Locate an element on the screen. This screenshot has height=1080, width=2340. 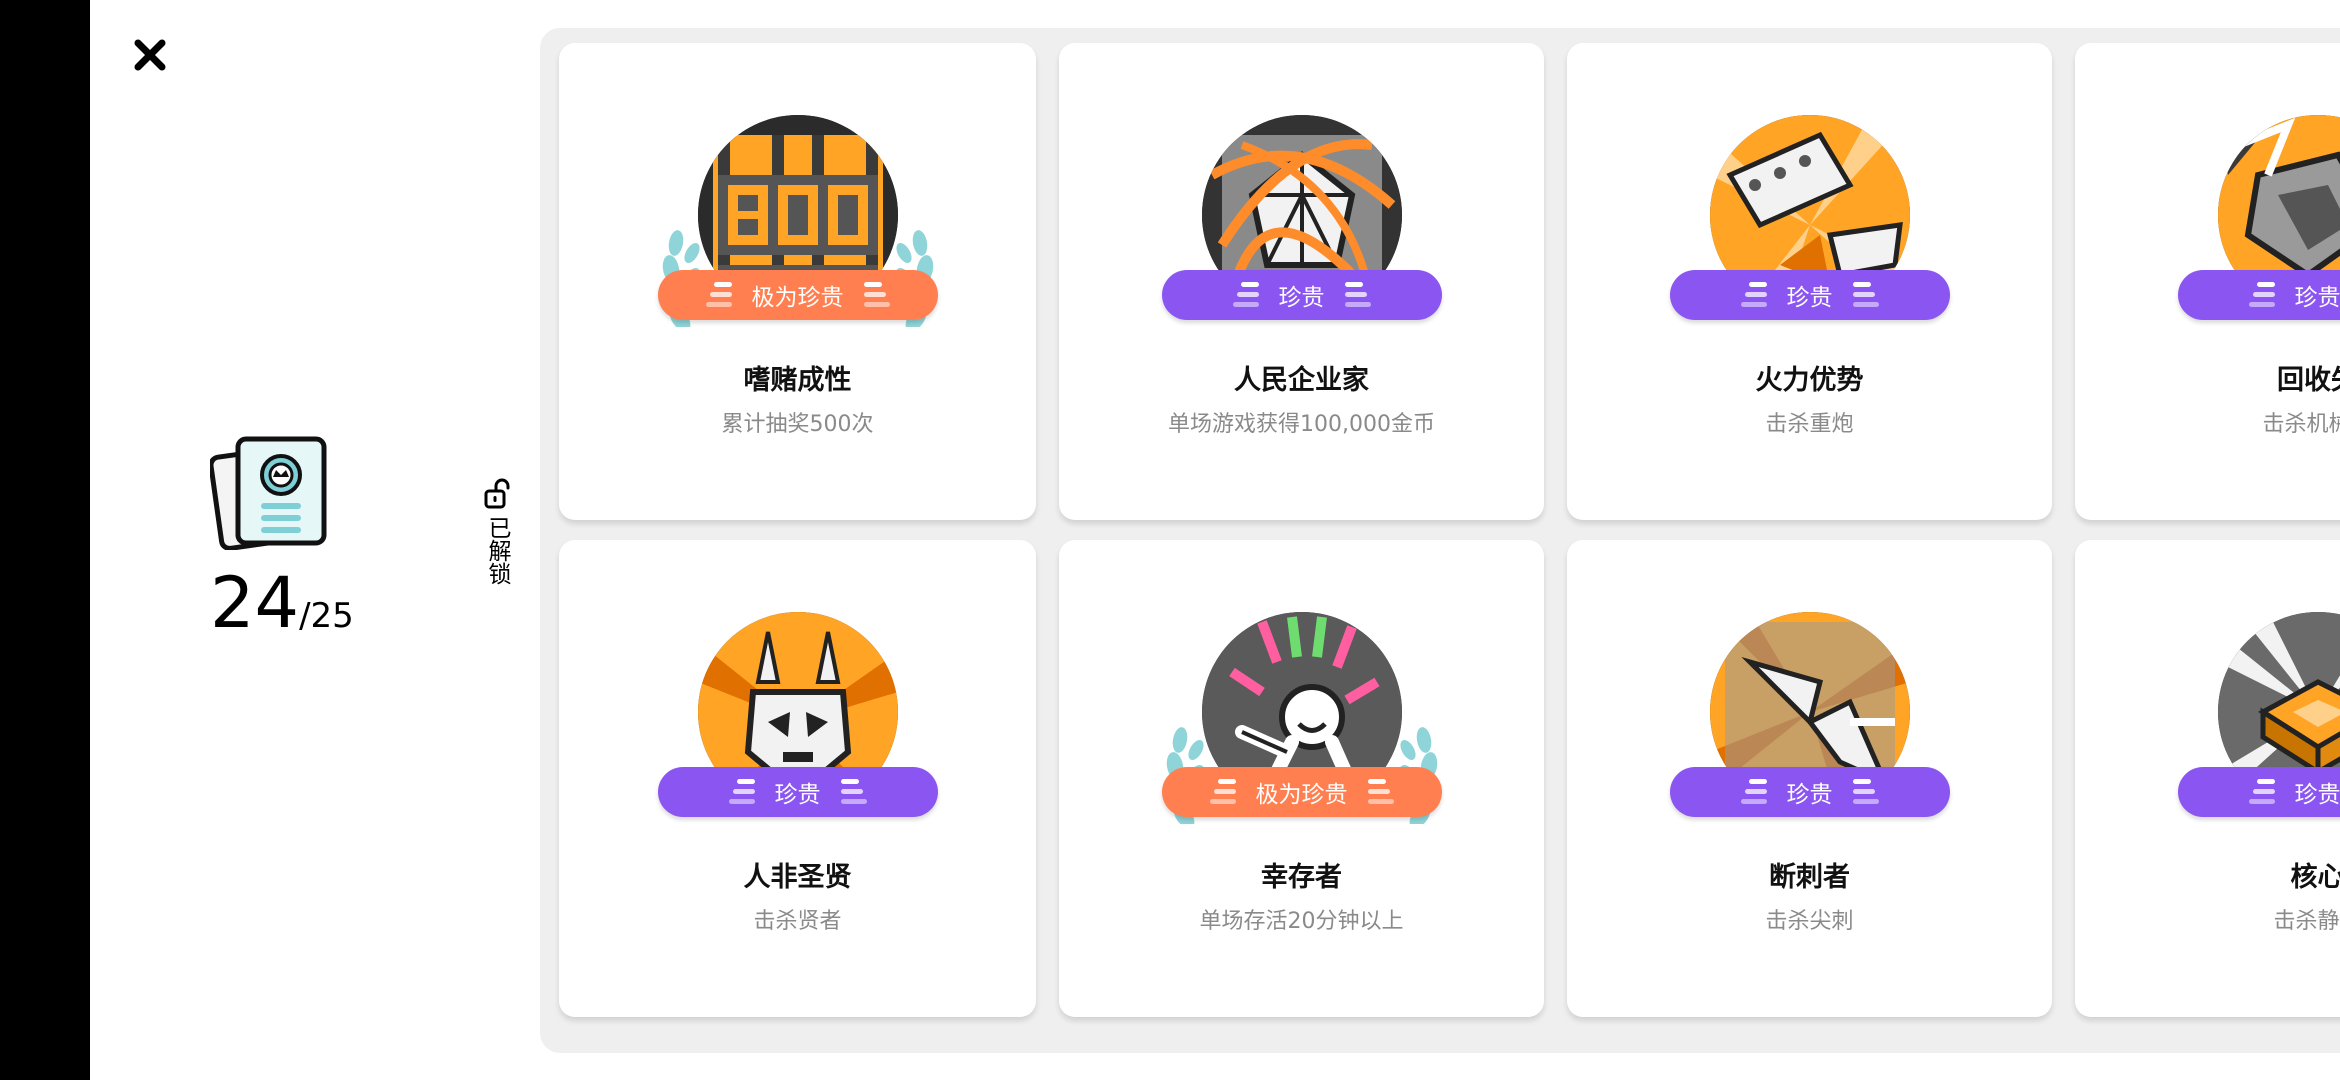
achievement-description: 击杀静滞 is located at coordinates (2306, 921).